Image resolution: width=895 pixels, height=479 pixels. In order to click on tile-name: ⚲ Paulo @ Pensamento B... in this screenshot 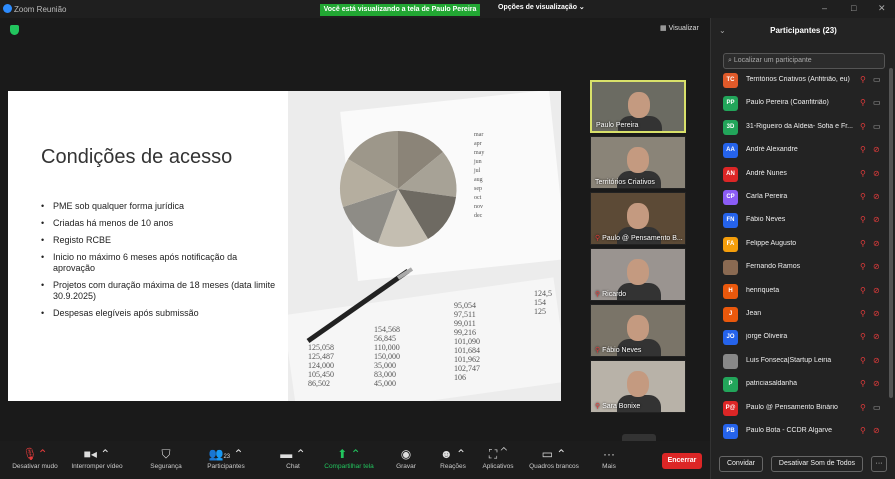, I will do `click(639, 238)`.